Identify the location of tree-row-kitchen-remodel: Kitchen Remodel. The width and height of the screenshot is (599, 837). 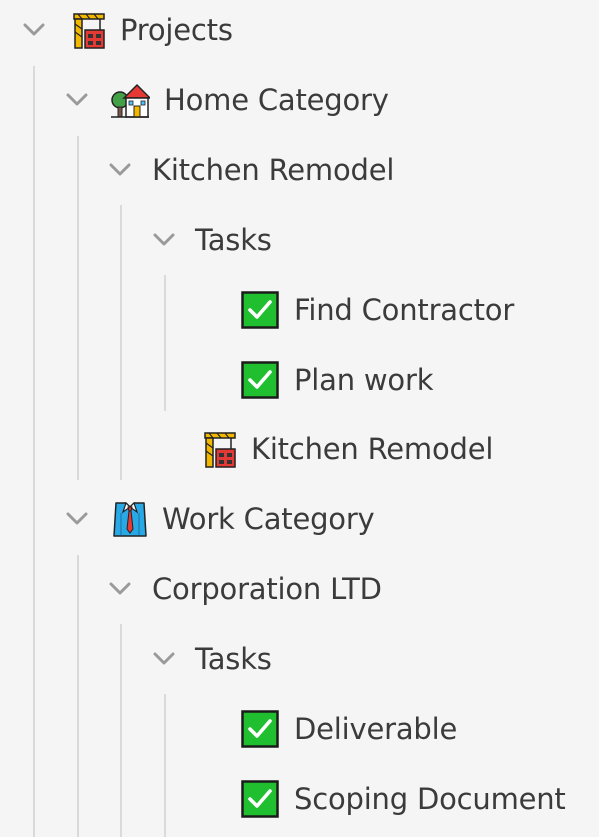
(299, 170).